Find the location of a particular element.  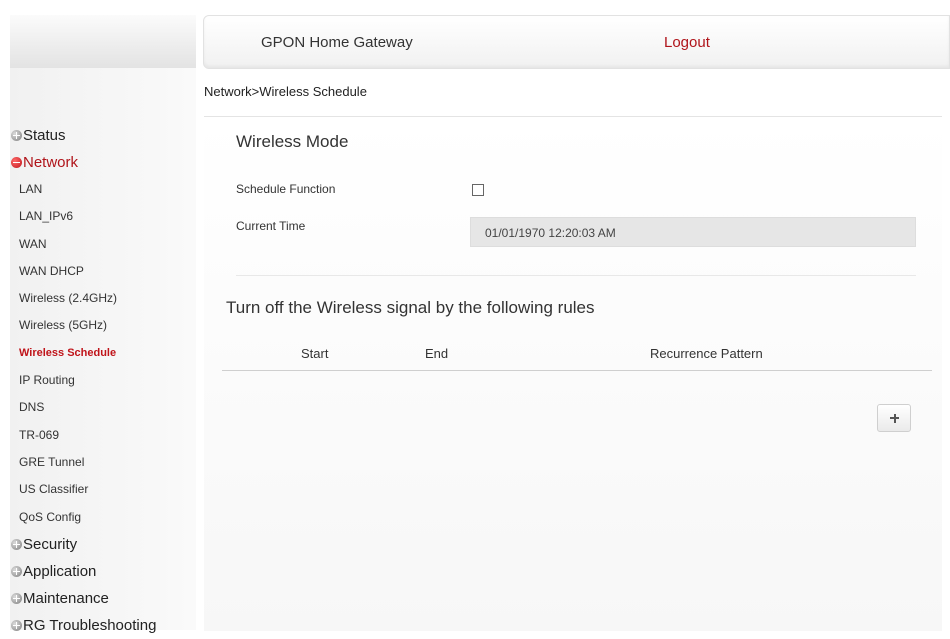

sidebar-section-network: Network is located at coordinates (103, 162).